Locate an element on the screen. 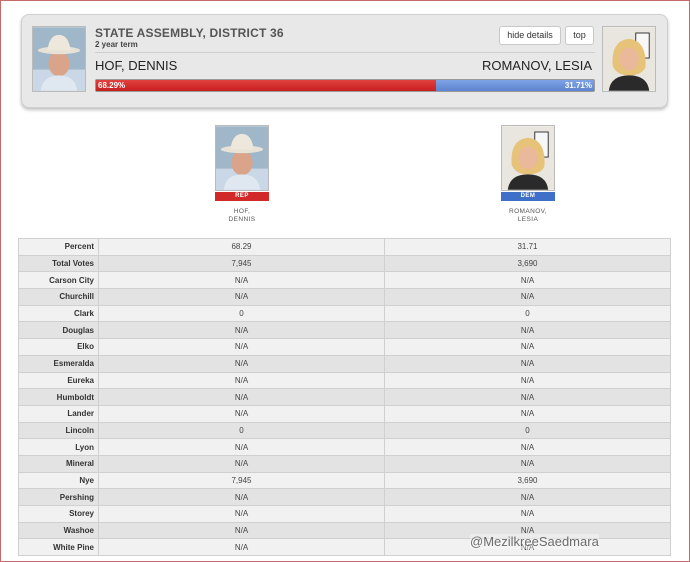 Image resolution: width=690 pixels, height=562 pixels. rep-detail-photo is located at coordinates (242, 158).